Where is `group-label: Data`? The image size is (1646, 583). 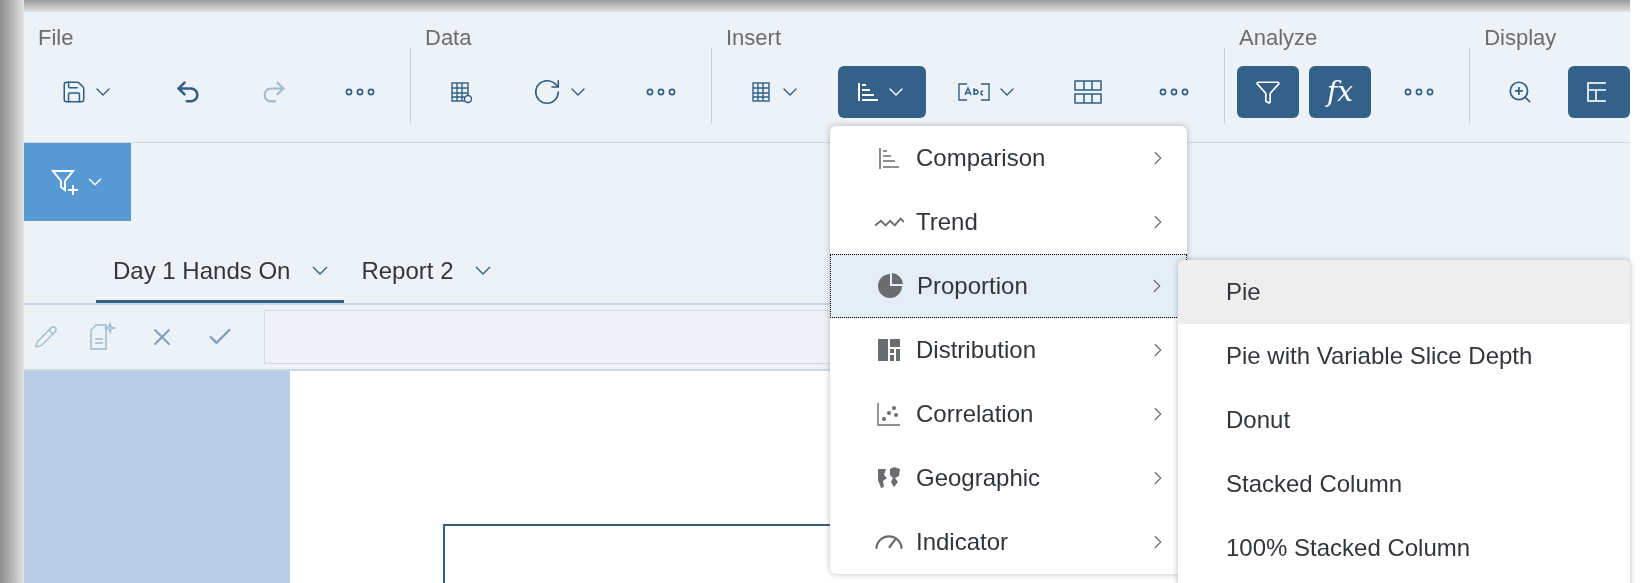 group-label: Data is located at coordinates (448, 38).